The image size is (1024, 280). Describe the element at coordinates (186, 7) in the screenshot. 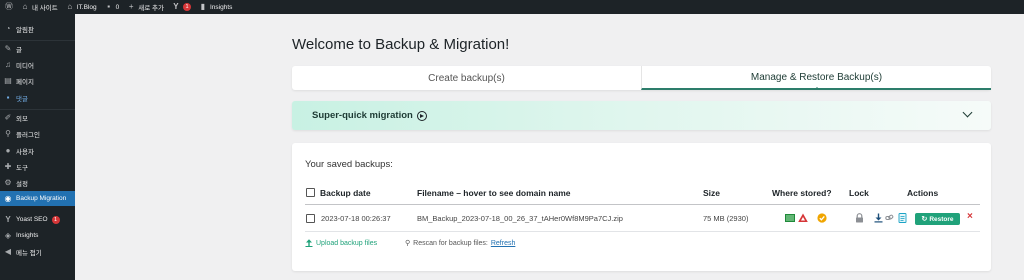

I see `notification-badge: 1` at that location.